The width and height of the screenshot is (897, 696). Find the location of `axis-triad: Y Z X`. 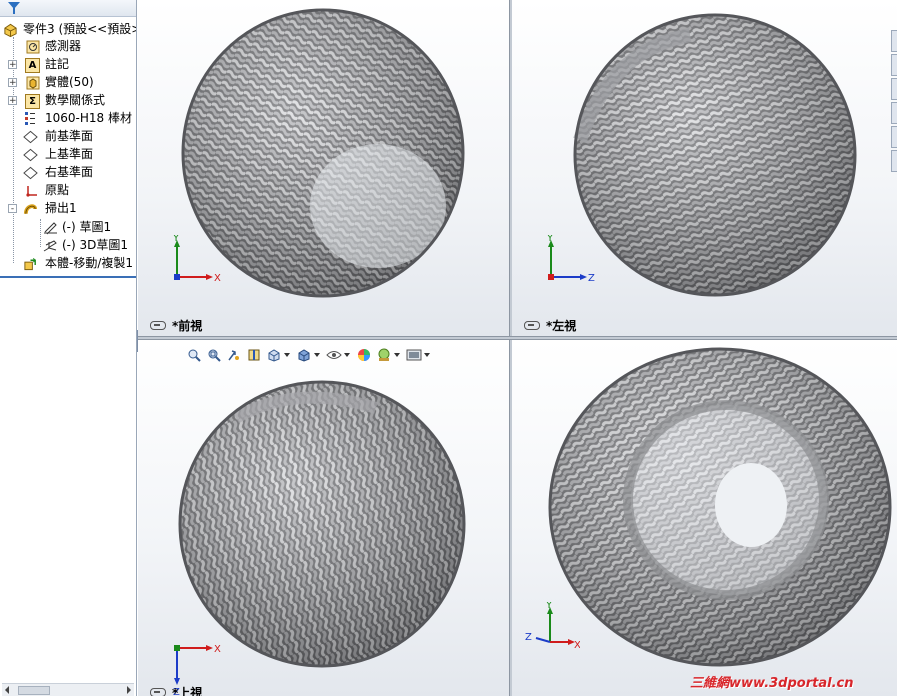

axis-triad: Y Z X is located at coordinates (552, 626).